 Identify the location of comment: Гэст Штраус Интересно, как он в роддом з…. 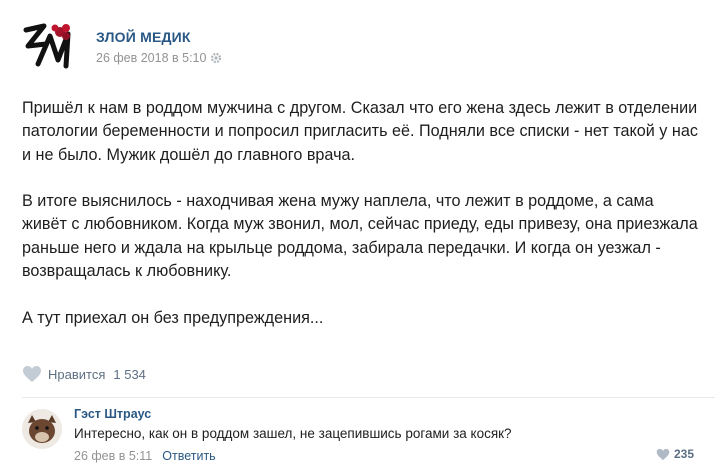
(362, 436).